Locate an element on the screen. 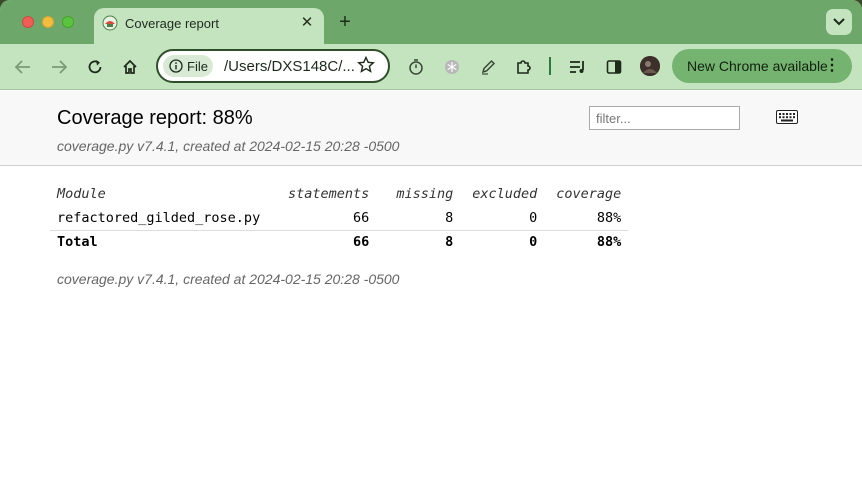 The image size is (862, 504). back-arrow-icon is located at coordinates (23, 67).